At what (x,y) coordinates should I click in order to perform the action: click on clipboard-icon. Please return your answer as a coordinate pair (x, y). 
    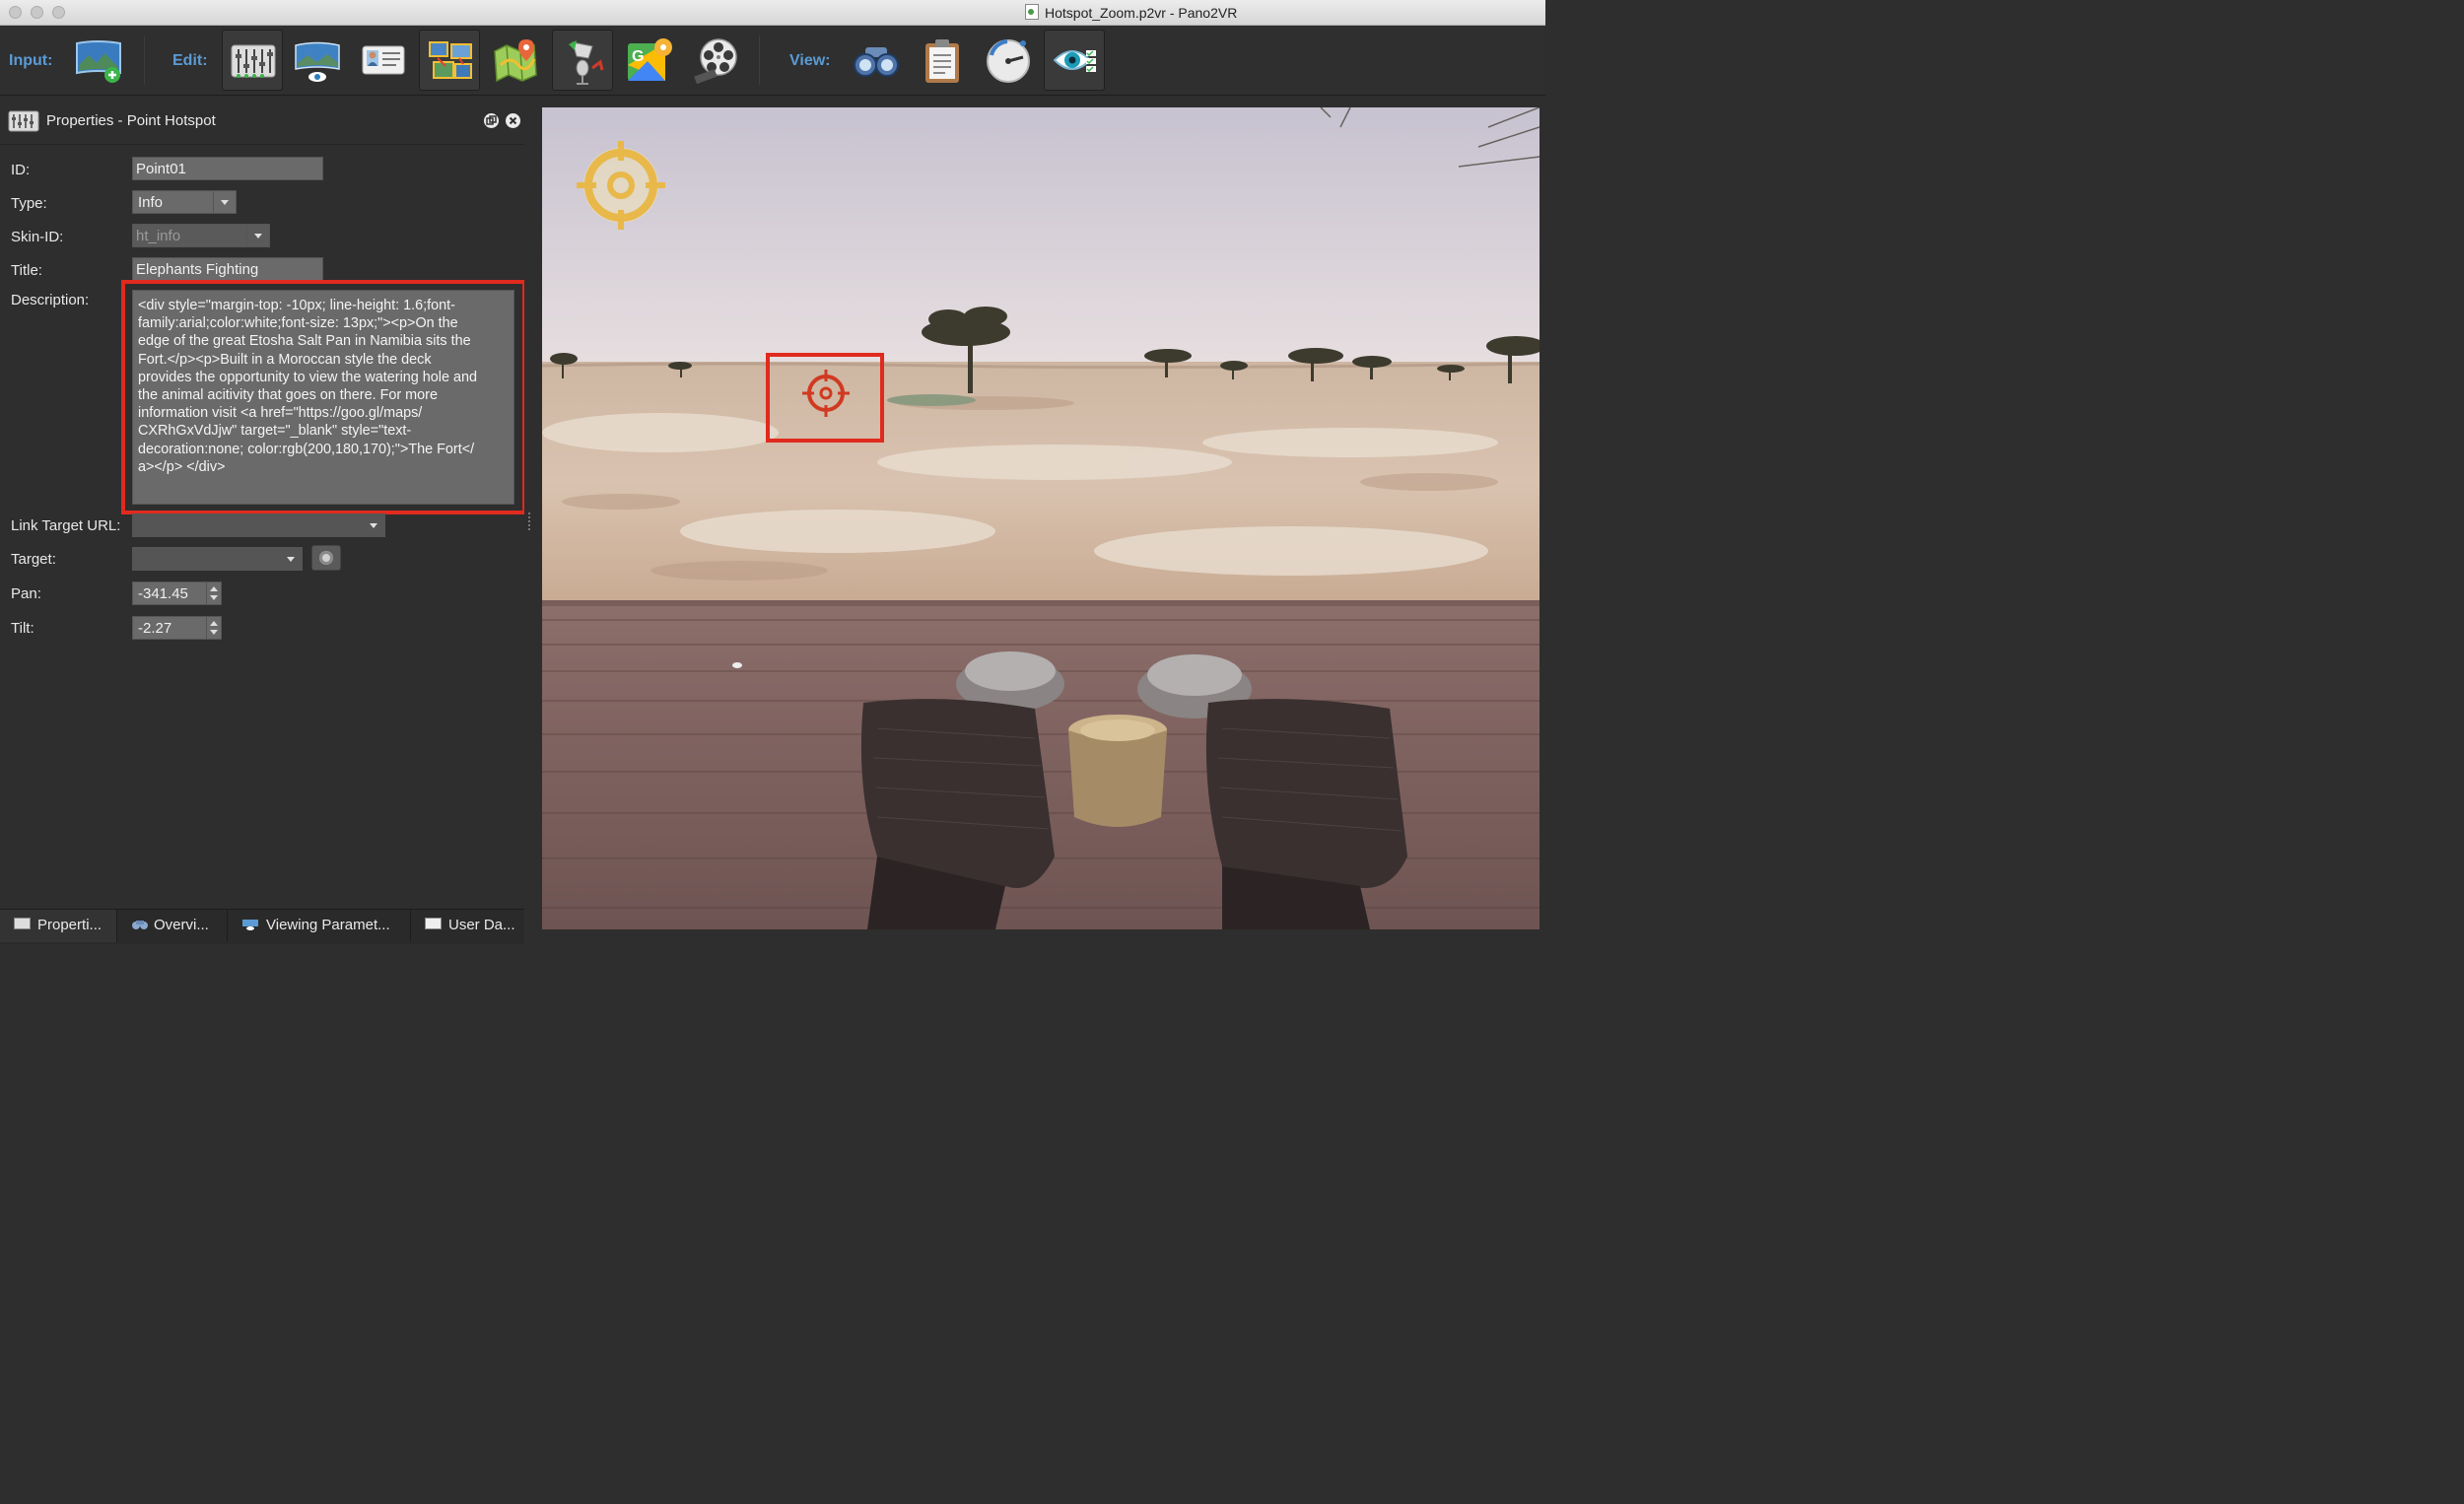
    Looking at the image, I should click on (942, 61).